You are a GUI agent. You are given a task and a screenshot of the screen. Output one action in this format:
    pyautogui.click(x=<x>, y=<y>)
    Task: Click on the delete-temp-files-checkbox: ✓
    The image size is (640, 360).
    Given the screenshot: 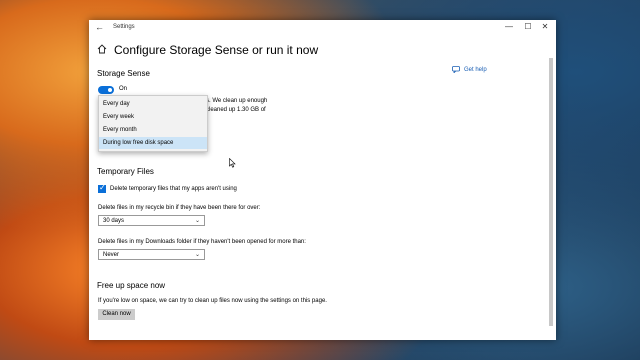 What is the action you would take?
    pyautogui.click(x=102, y=188)
    